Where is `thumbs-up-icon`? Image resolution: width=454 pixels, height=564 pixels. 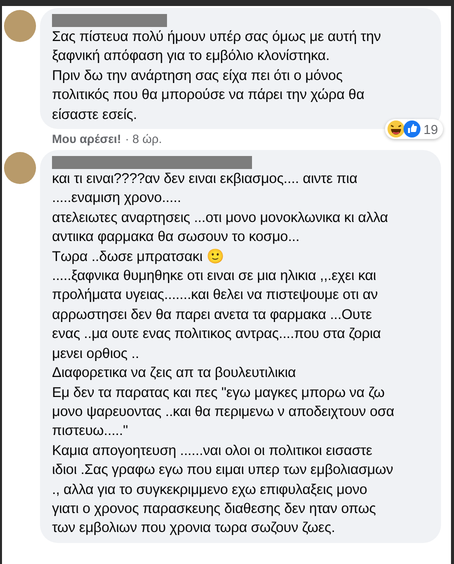 thumbs-up-icon is located at coordinates (411, 129).